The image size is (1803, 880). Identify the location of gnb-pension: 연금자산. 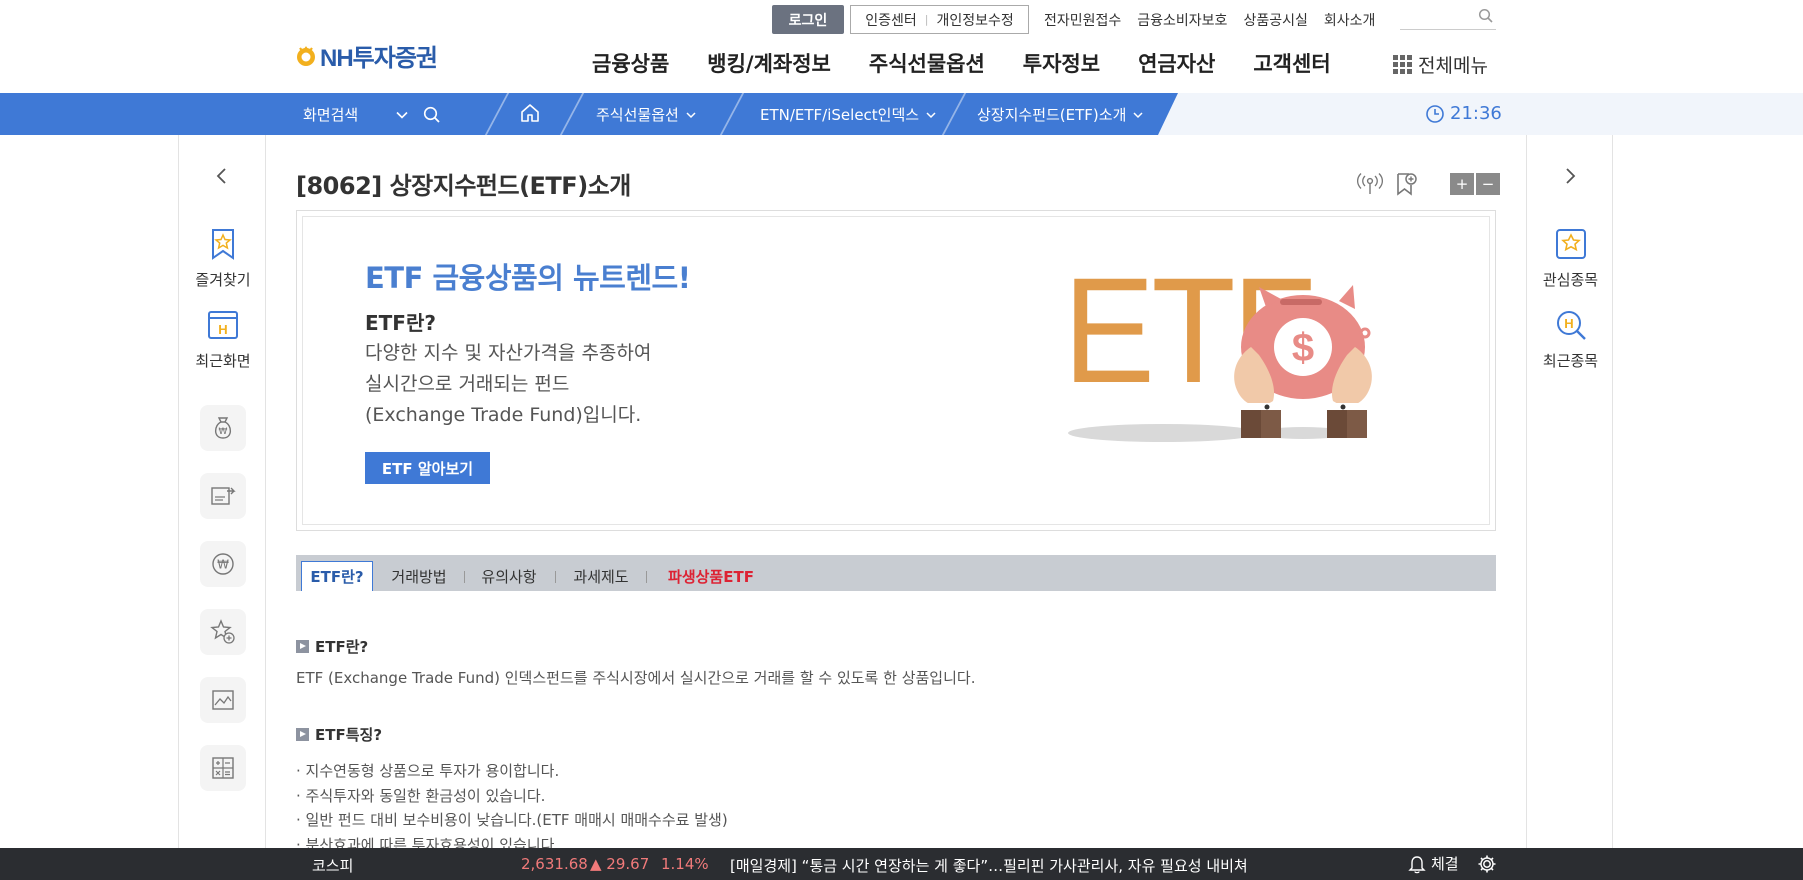
(1176, 63).